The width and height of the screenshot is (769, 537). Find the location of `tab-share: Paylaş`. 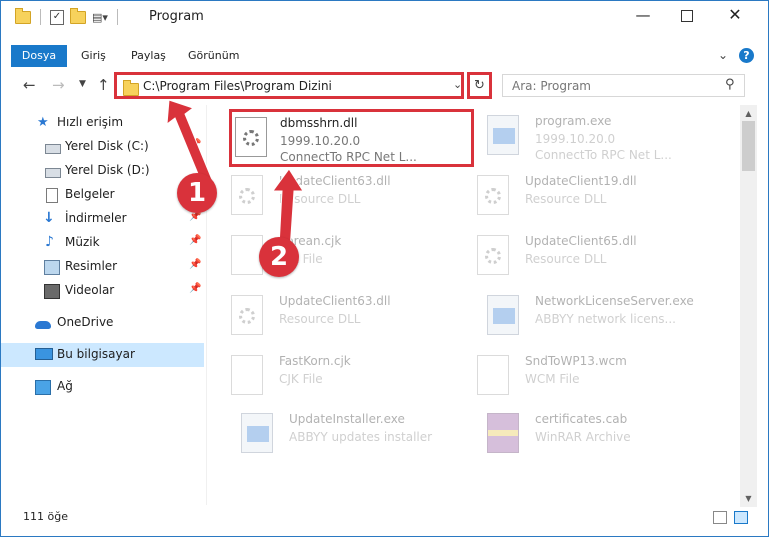

tab-share: Paylaş is located at coordinates (148, 56).